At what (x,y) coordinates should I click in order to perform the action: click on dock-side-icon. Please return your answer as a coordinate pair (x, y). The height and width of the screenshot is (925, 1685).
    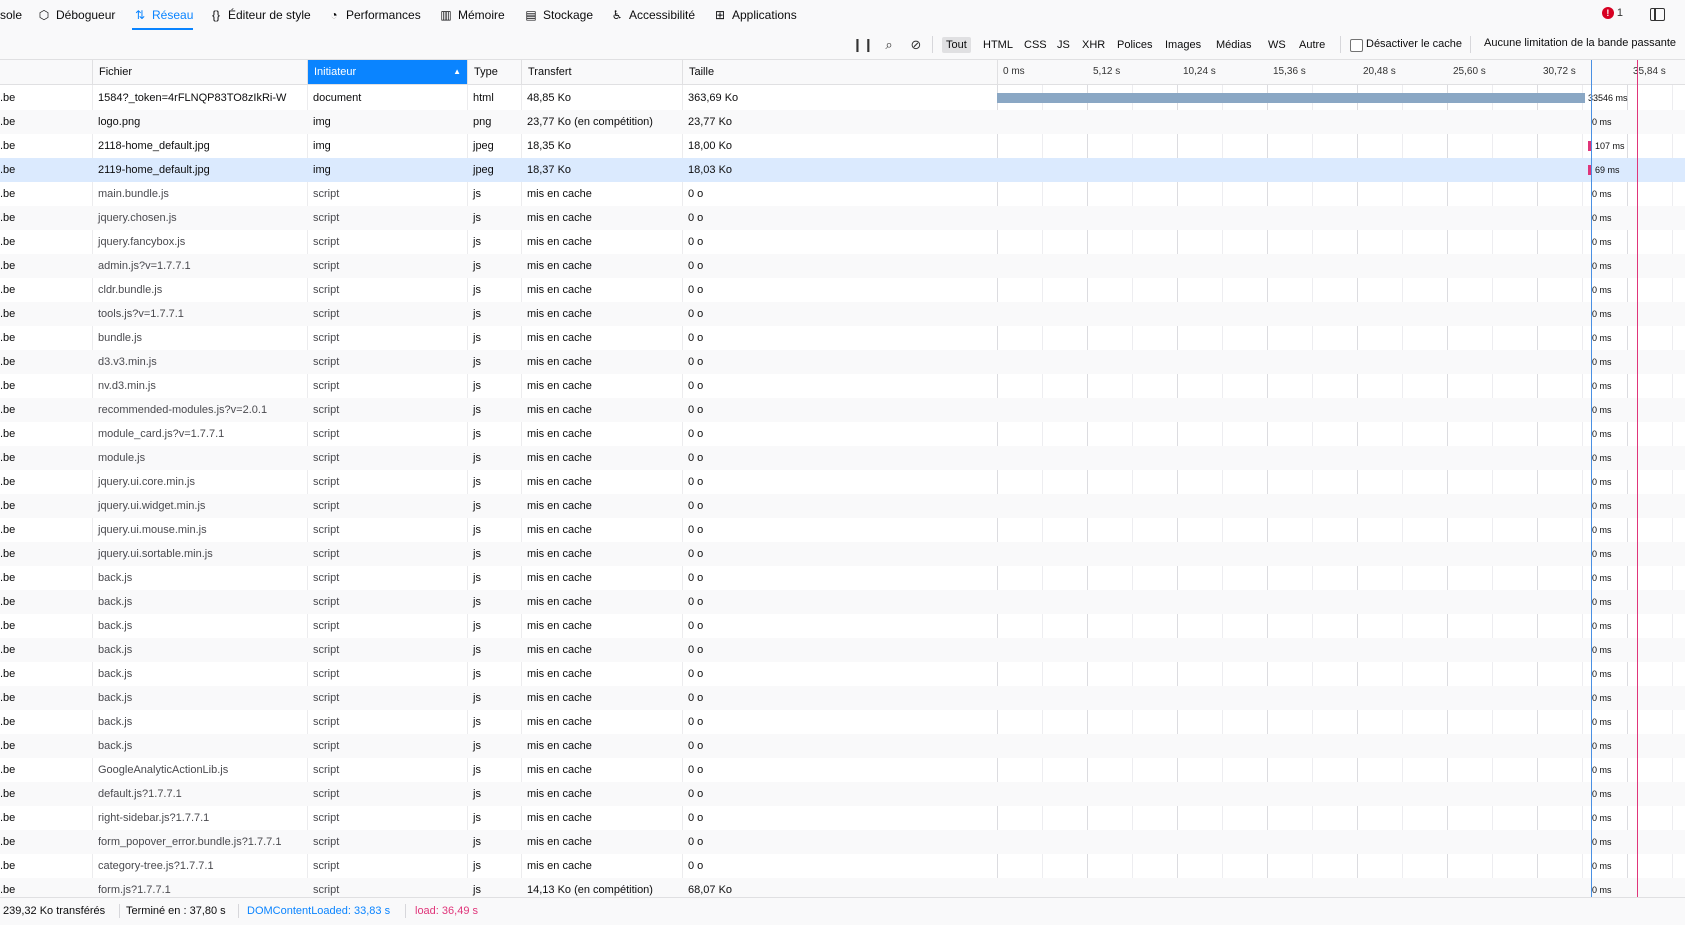
    Looking at the image, I should click on (1657, 14).